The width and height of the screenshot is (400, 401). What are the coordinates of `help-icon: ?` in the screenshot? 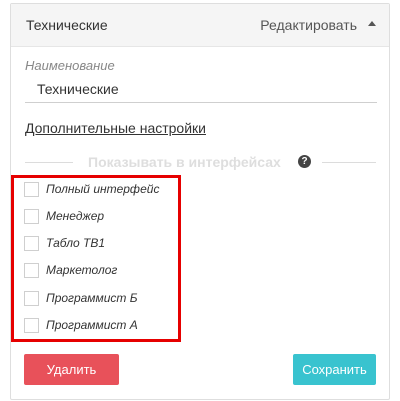 It's located at (304, 161).